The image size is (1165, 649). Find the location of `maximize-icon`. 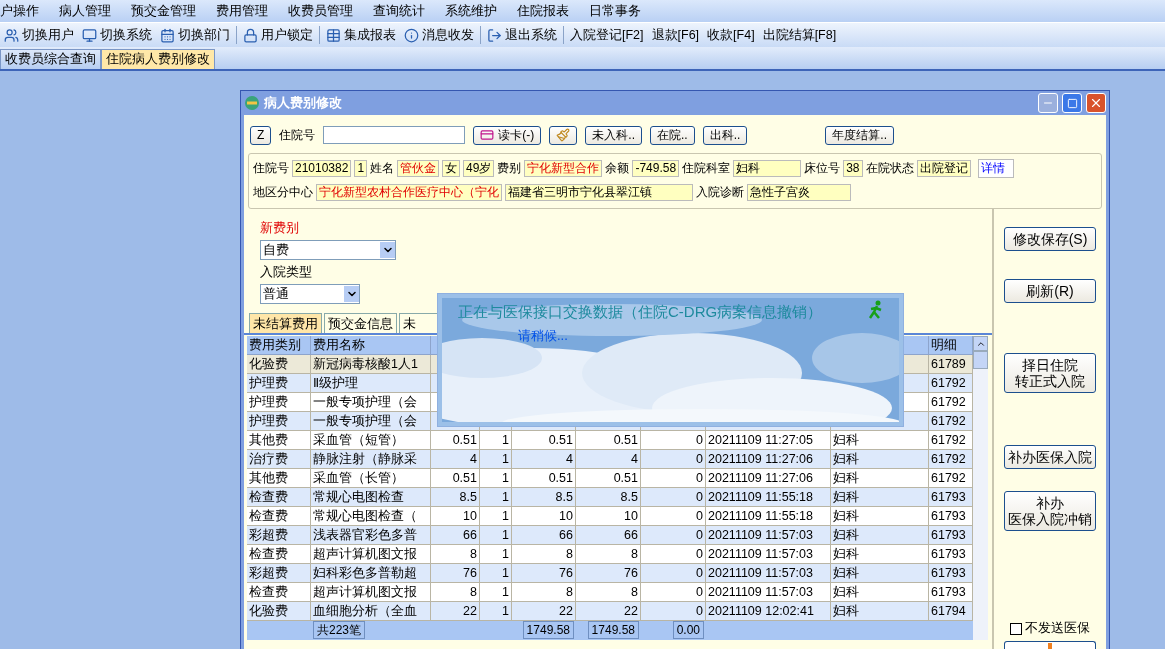

maximize-icon is located at coordinates (1072, 103).